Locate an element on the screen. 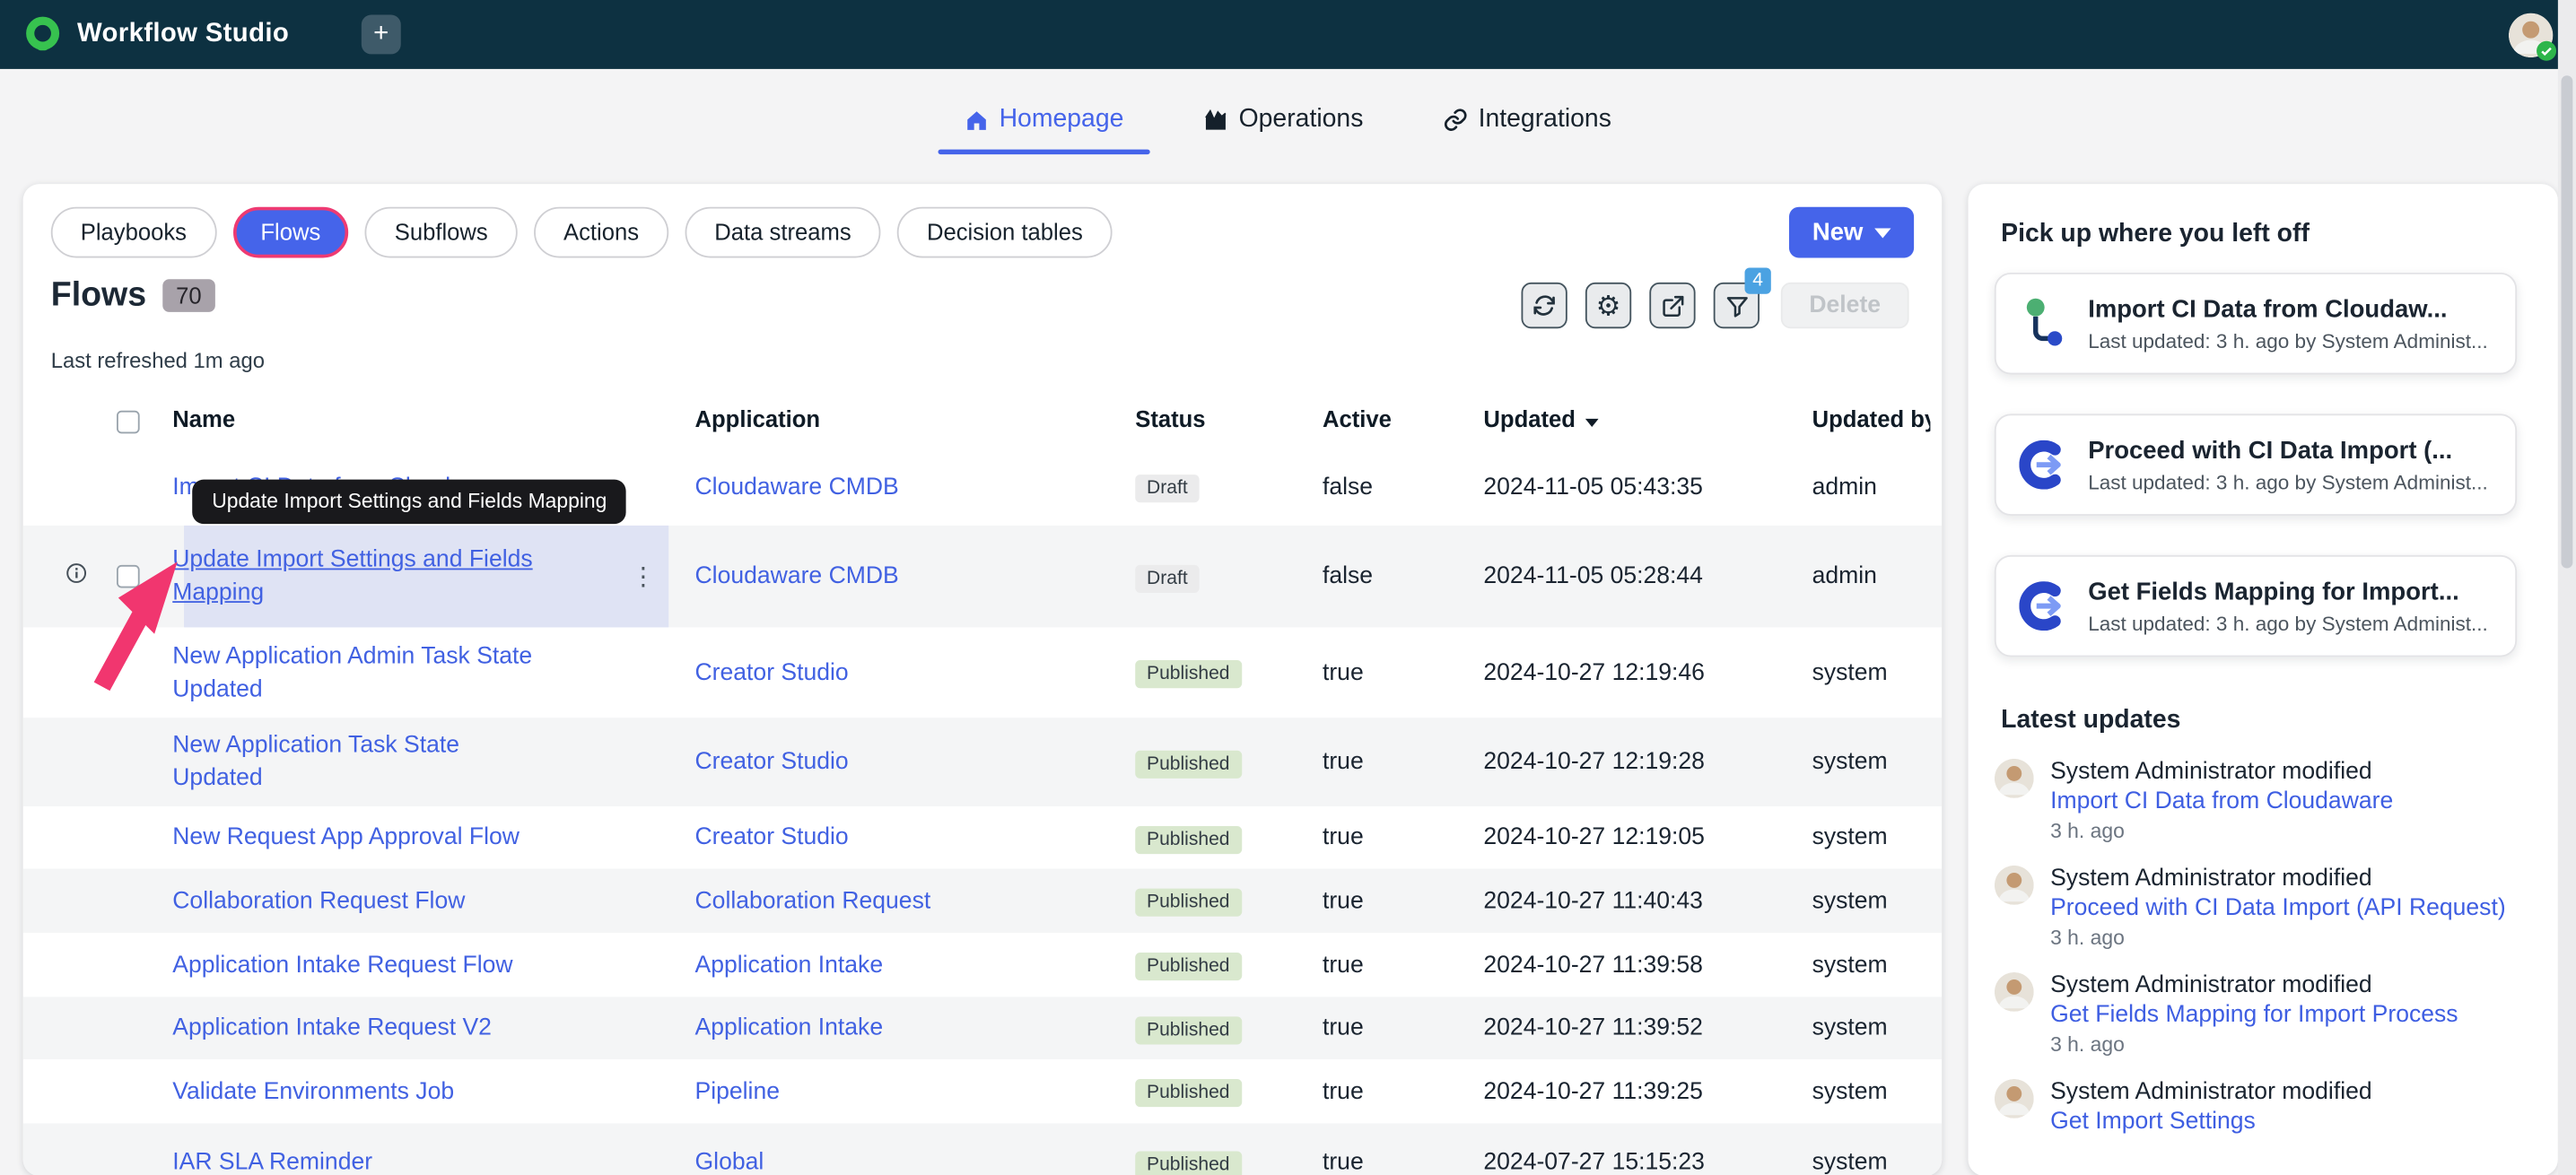 The image size is (2576, 1175). proceed-arrow-icon is located at coordinates (2040, 465).